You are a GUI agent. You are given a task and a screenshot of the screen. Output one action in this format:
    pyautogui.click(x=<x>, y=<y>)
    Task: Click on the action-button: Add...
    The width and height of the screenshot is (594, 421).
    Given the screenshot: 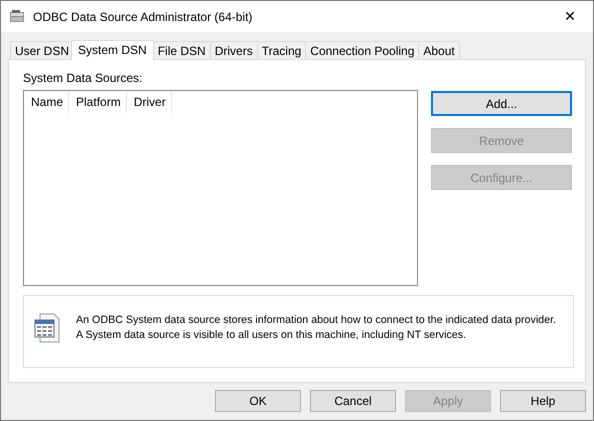 What is the action you would take?
    pyautogui.click(x=501, y=103)
    